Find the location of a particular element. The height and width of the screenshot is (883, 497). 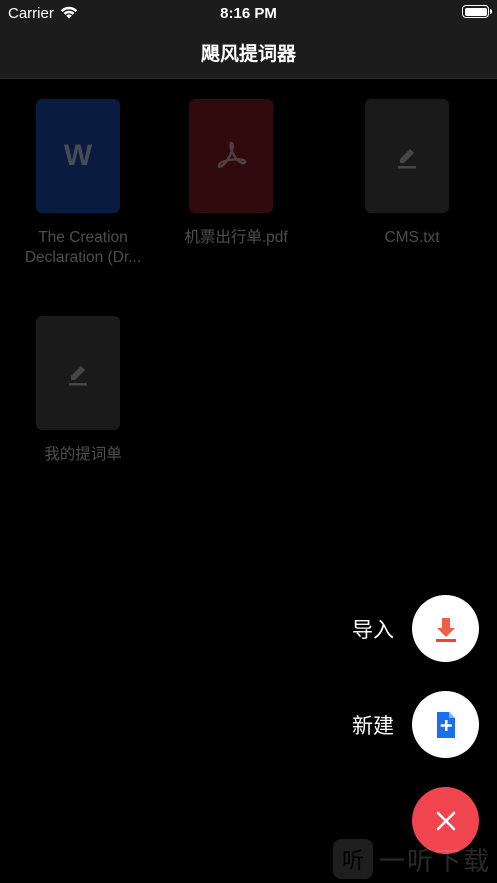

document-title: 我的提词单 is located at coordinates (83, 454).